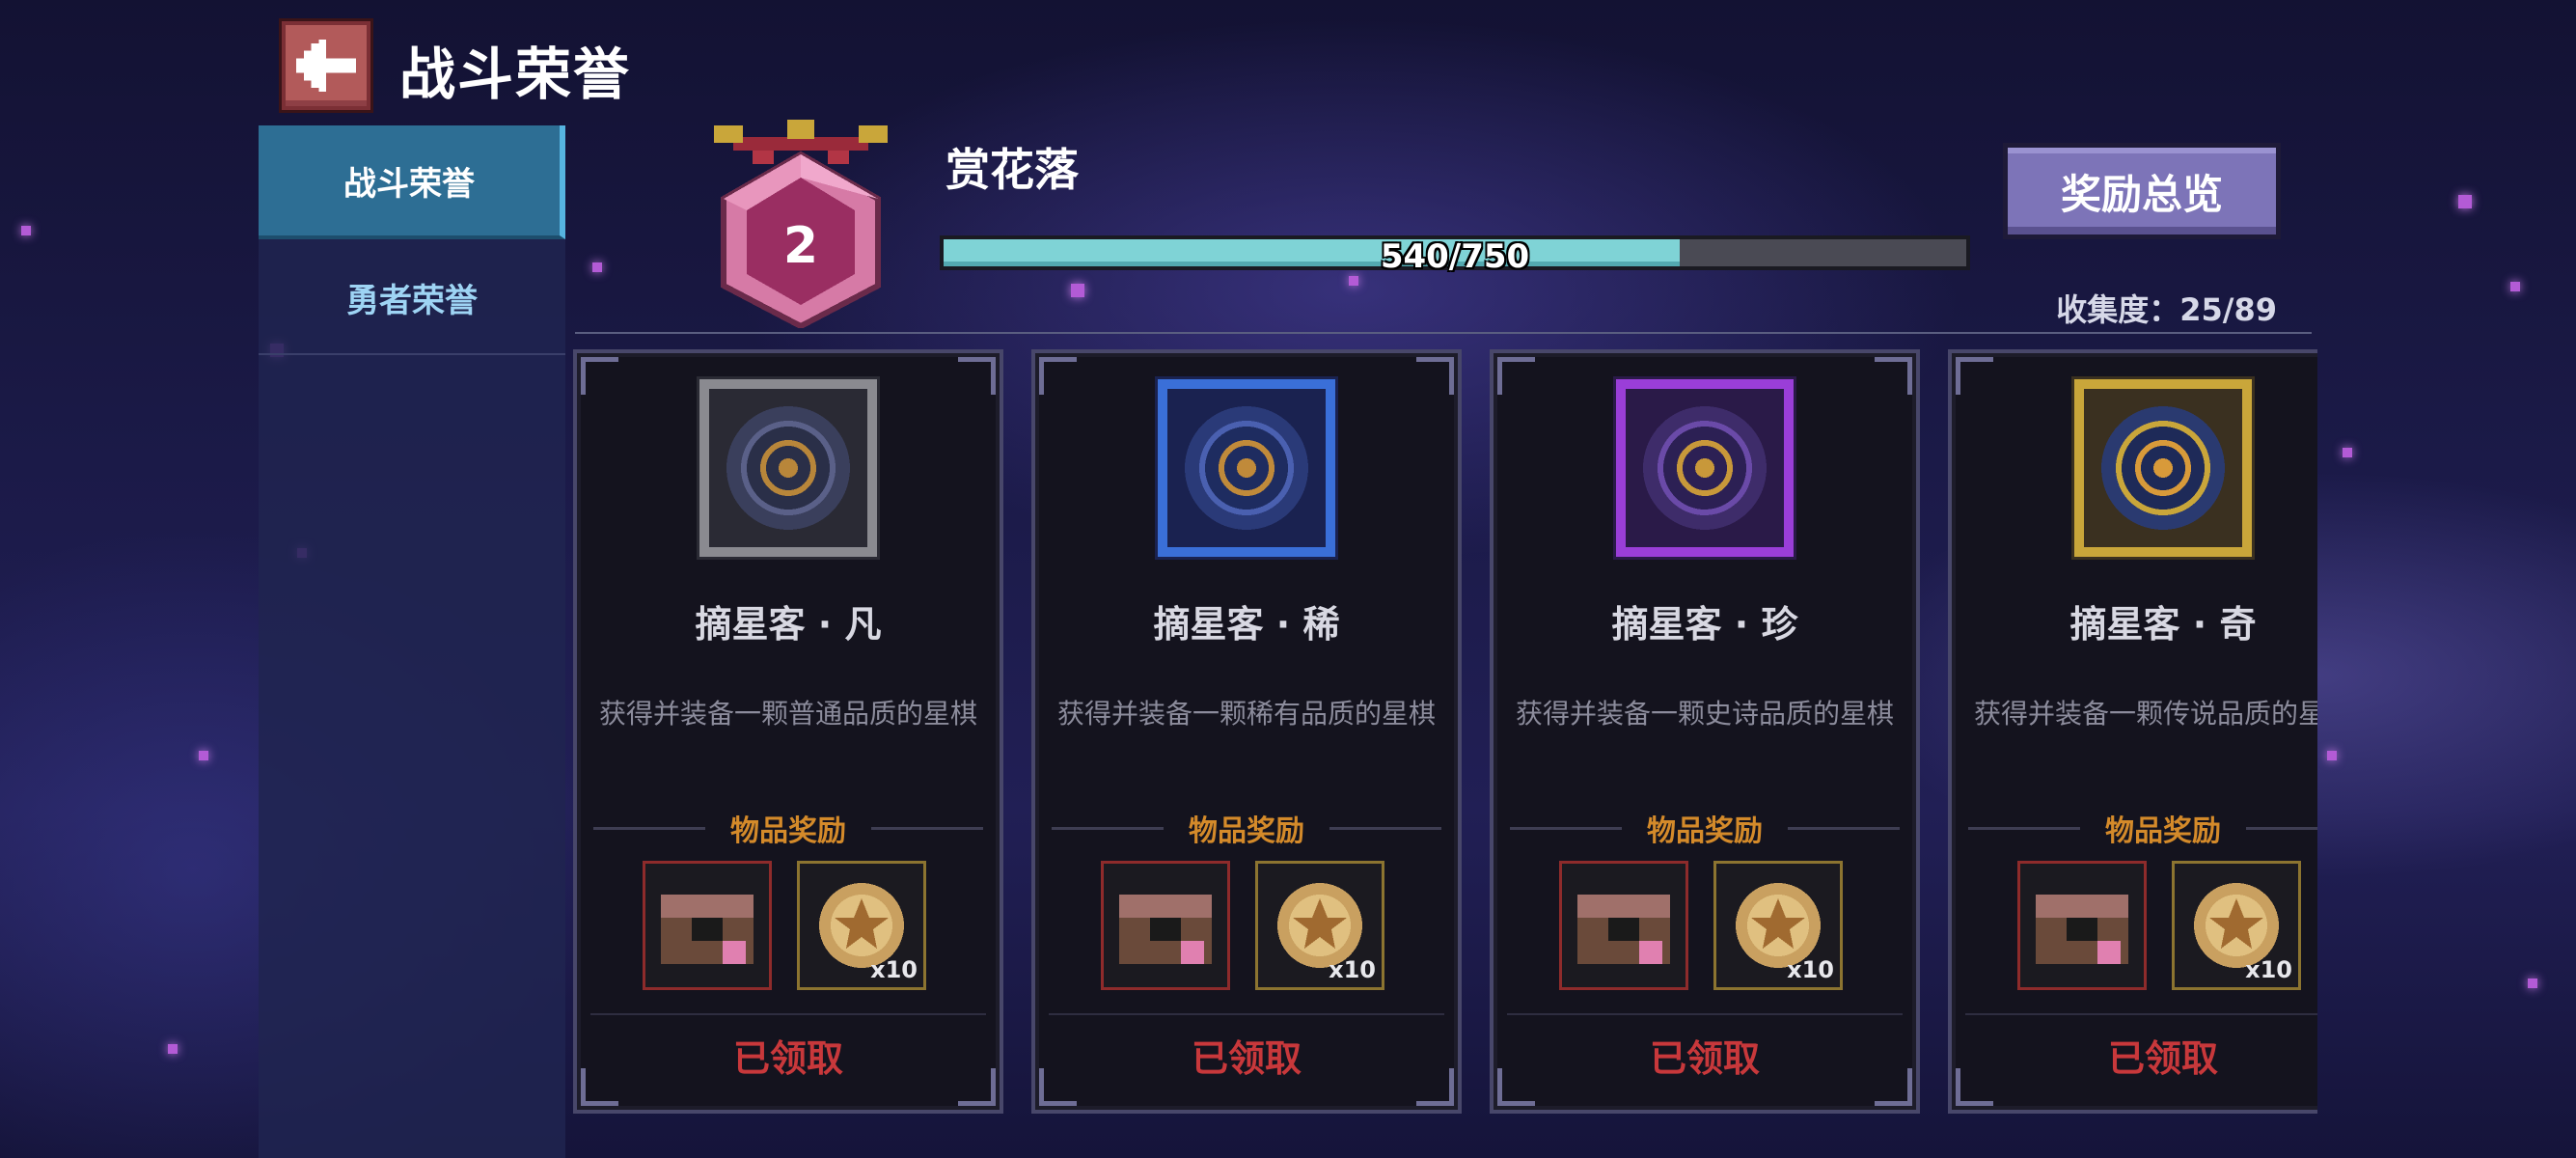 This screenshot has width=2576, height=1158. Describe the element at coordinates (412, 641) in the screenshot. I see `sidebar: 战斗荣誉 勇者荣誉` at that location.